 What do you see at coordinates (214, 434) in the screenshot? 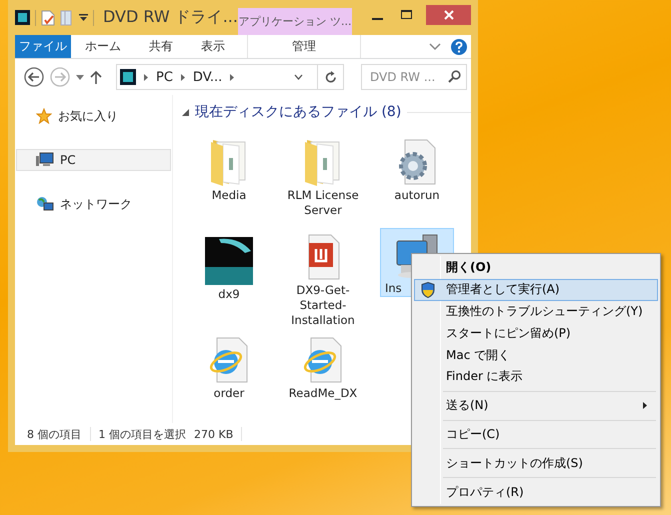
I see `file-size: 270 KB` at bounding box center [214, 434].